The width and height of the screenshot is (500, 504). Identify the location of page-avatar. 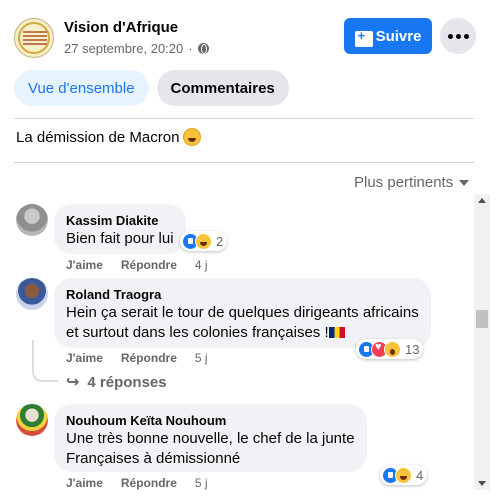
(34, 38).